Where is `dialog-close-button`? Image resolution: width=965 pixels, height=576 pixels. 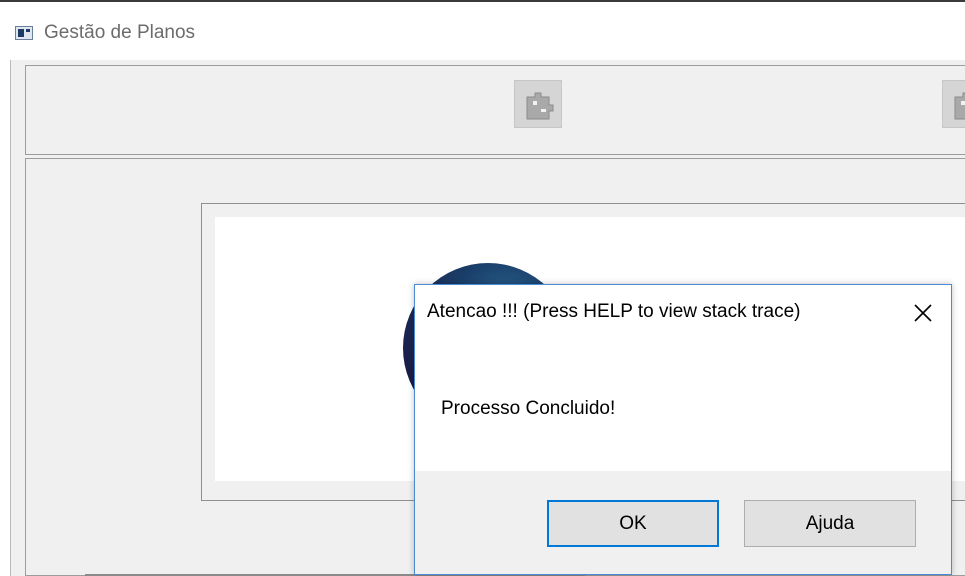
dialog-close-button is located at coordinates (923, 313).